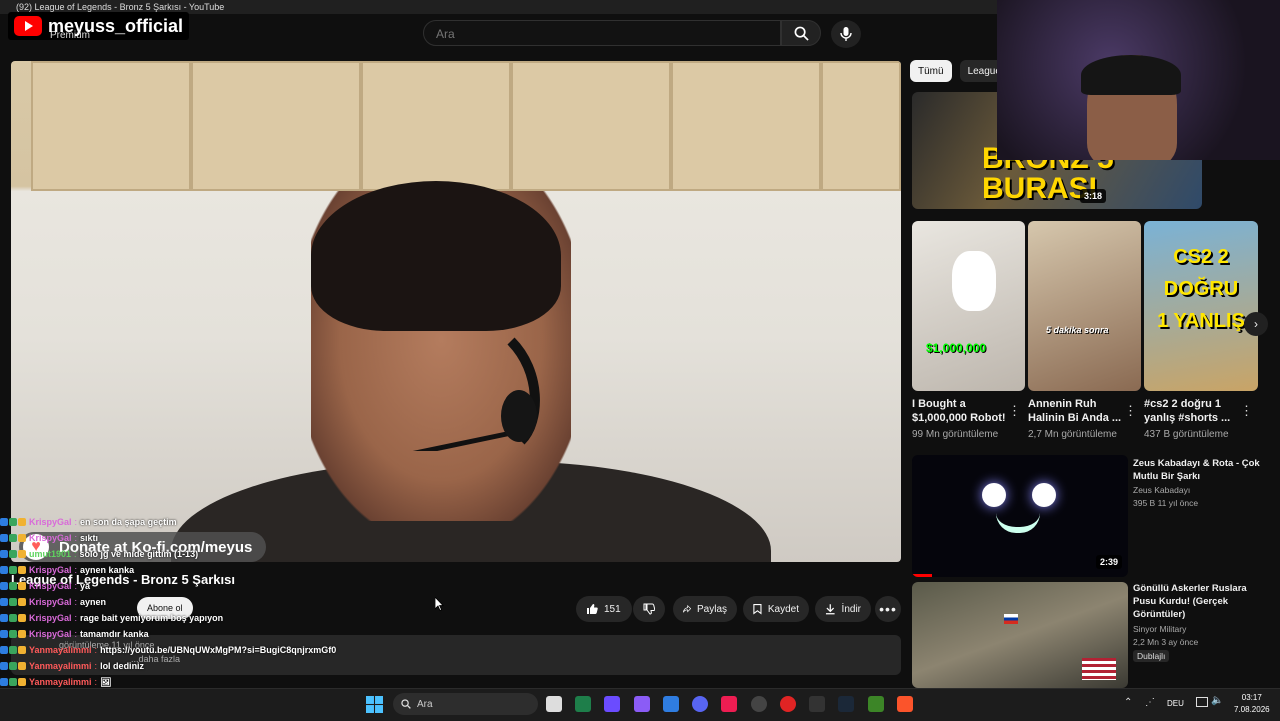 This screenshot has width=1280, height=721. Describe the element at coordinates (905, 704) in the screenshot. I see `brave-browser-icon` at that location.